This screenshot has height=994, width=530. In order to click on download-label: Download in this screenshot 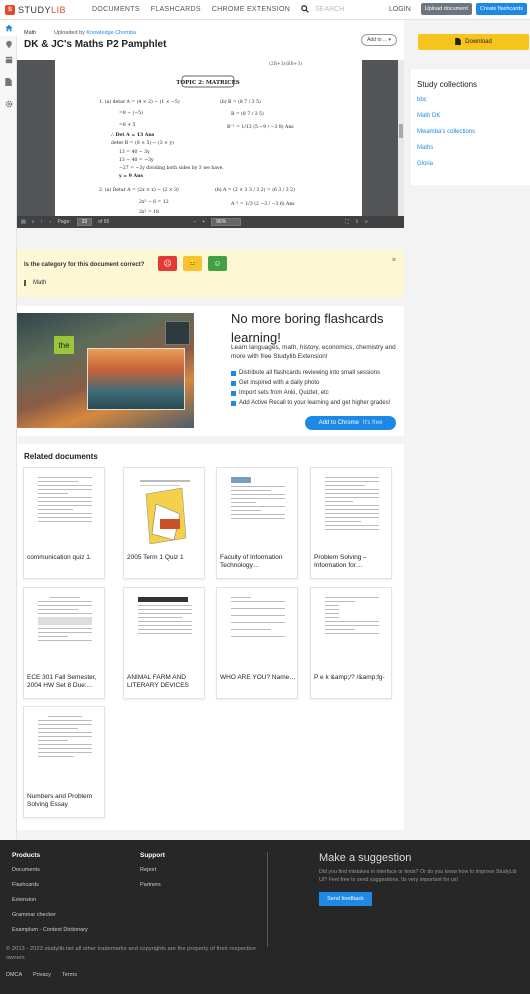, I will do `click(478, 42)`.